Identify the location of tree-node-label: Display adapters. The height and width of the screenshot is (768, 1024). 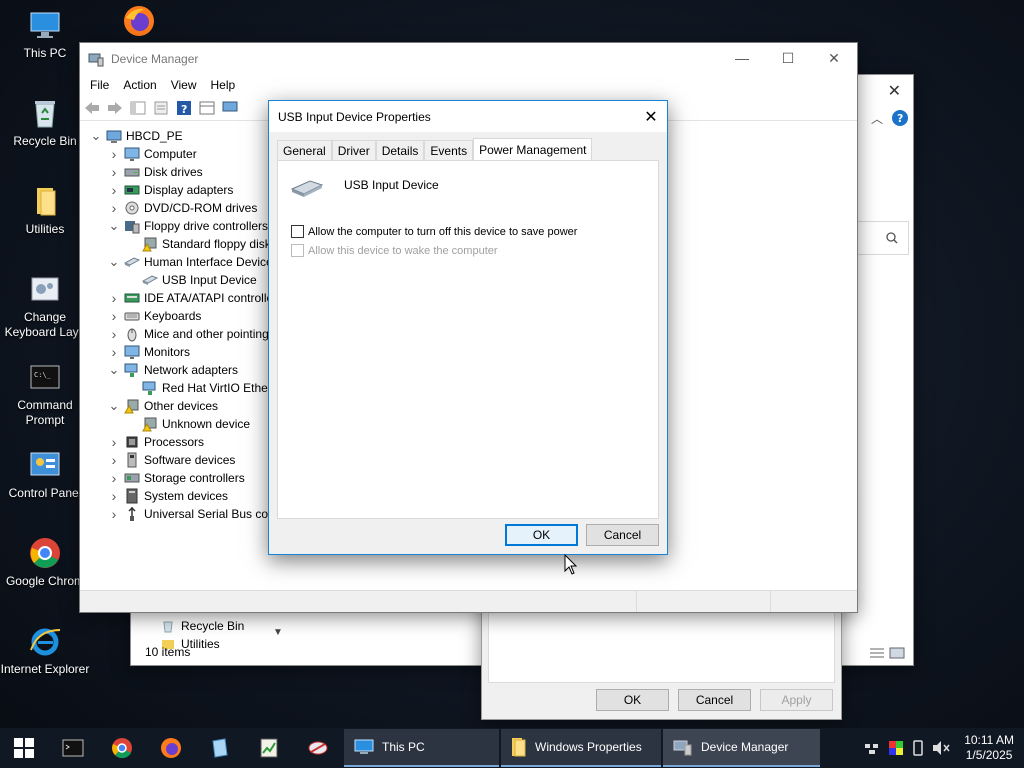
(189, 190).